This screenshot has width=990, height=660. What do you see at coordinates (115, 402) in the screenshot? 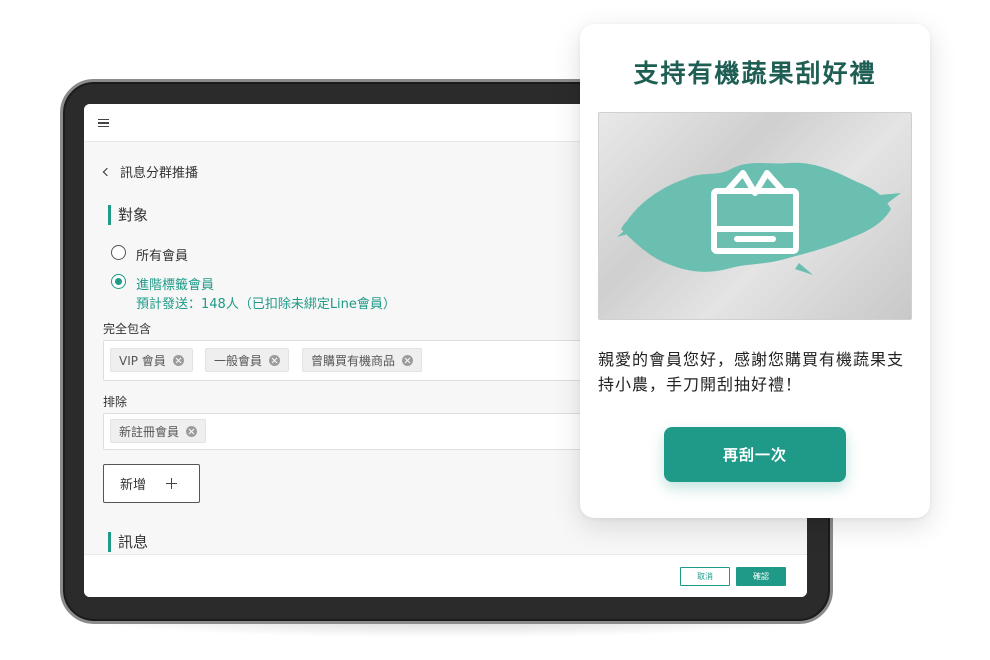
I see `exclude-label: 排除` at bounding box center [115, 402].